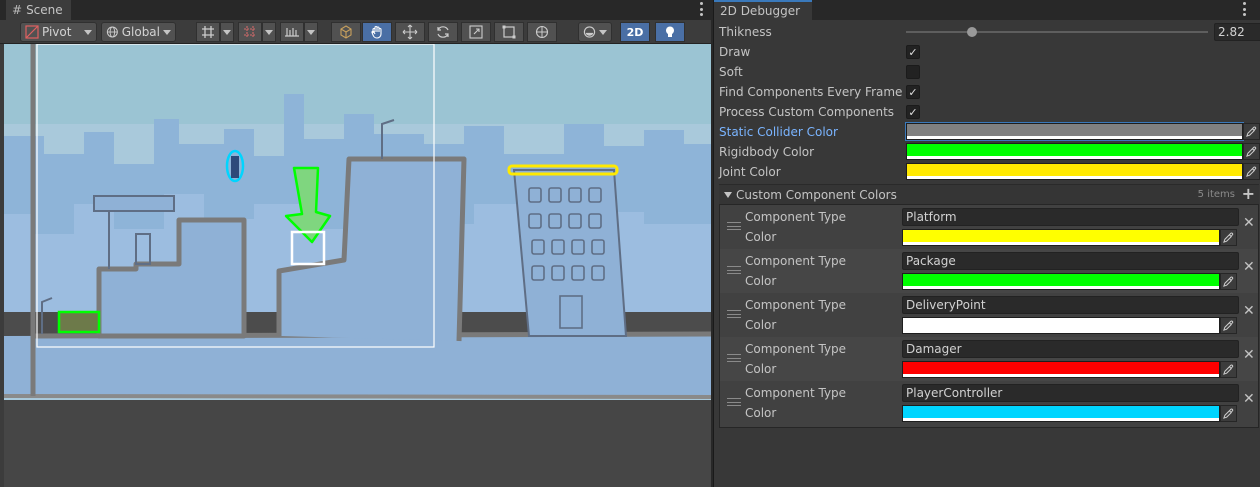  I want to click on rigidbody-color-field, so click(1074, 151).